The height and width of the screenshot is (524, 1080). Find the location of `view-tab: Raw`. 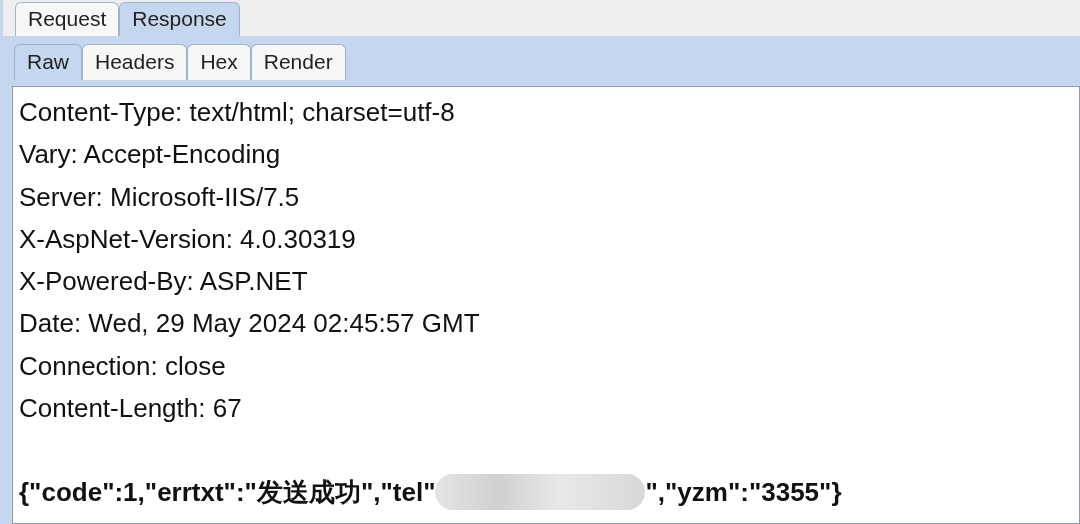

view-tab: Raw is located at coordinates (48, 62).